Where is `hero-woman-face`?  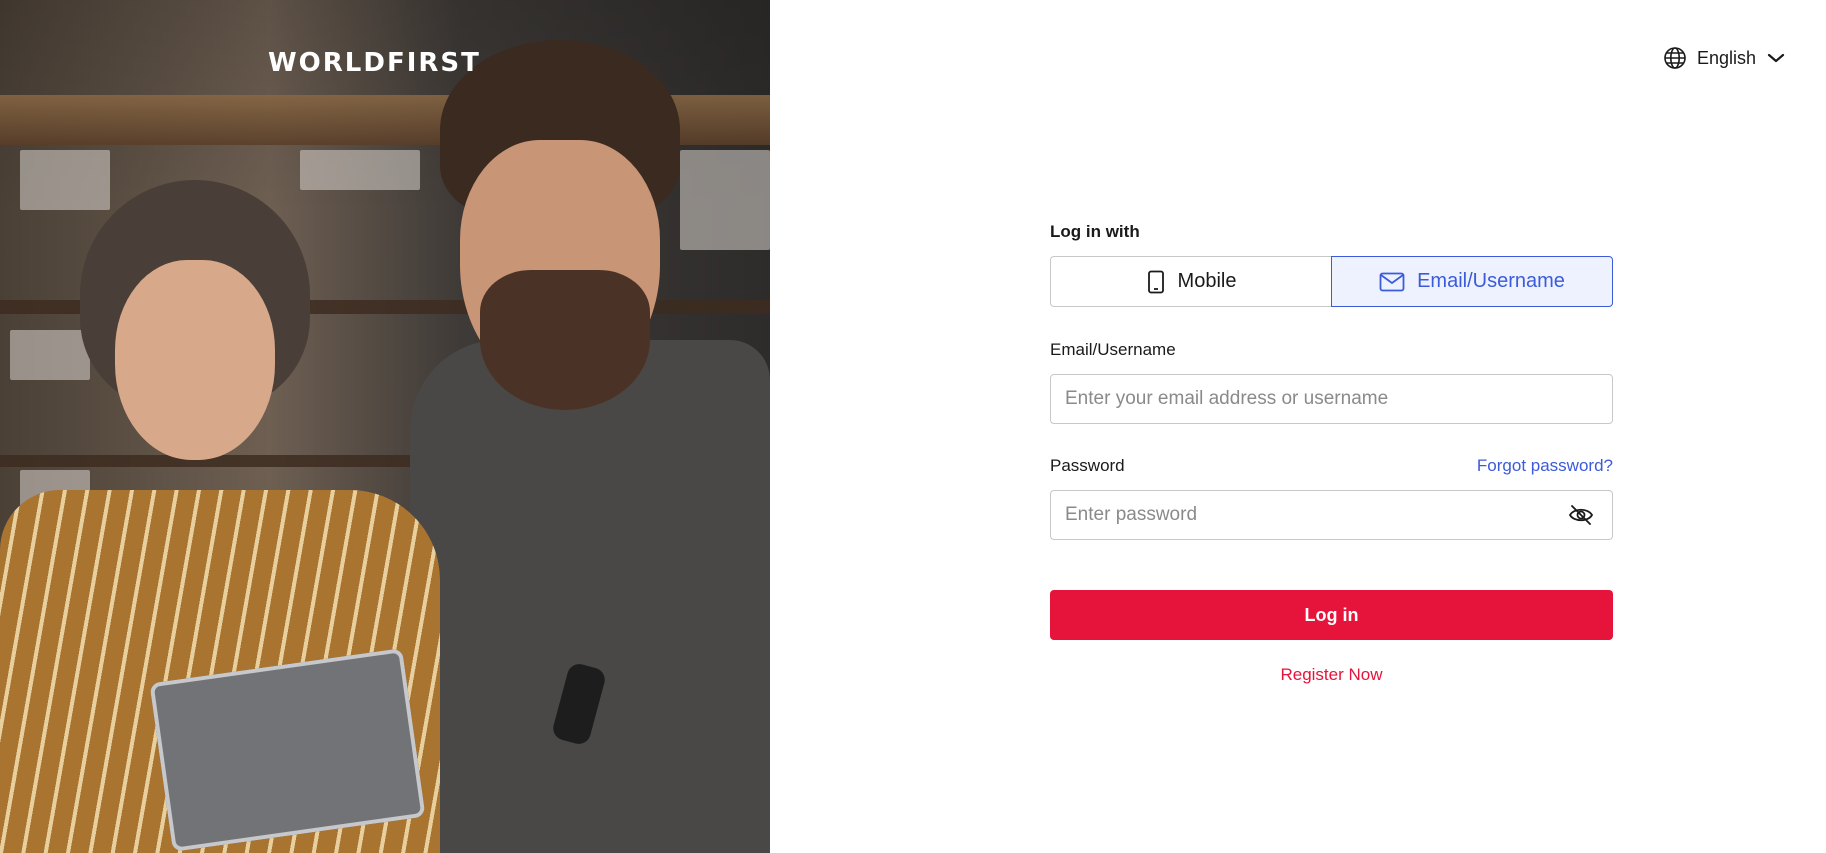
hero-woman-face is located at coordinates (195, 360).